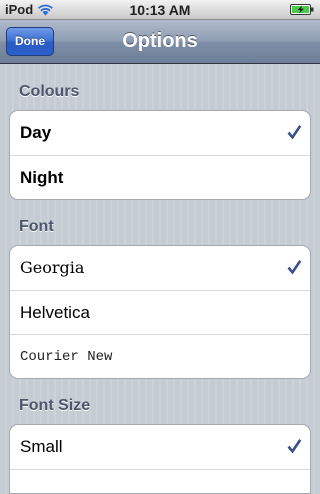 This screenshot has height=494, width=320. What do you see at coordinates (160, 356) in the screenshot?
I see `option-courier-new: Courier New` at bounding box center [160, 356].